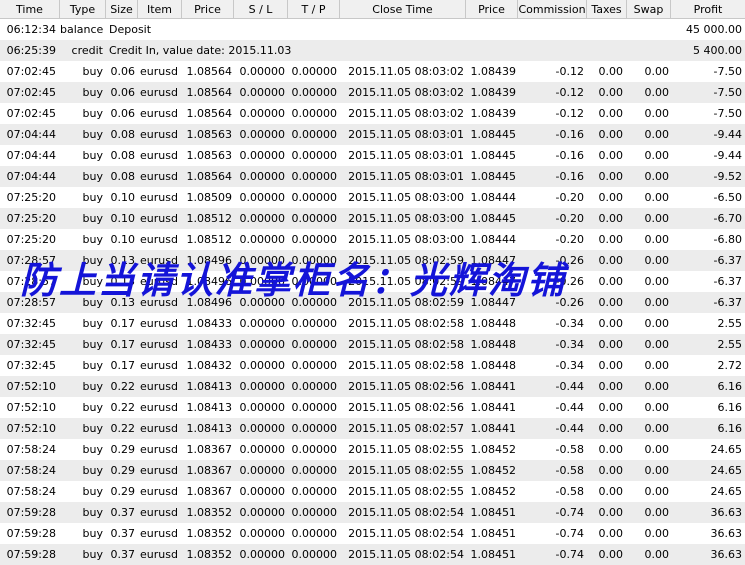  I want to click on cell-size: 0.22, so click(123, 428).